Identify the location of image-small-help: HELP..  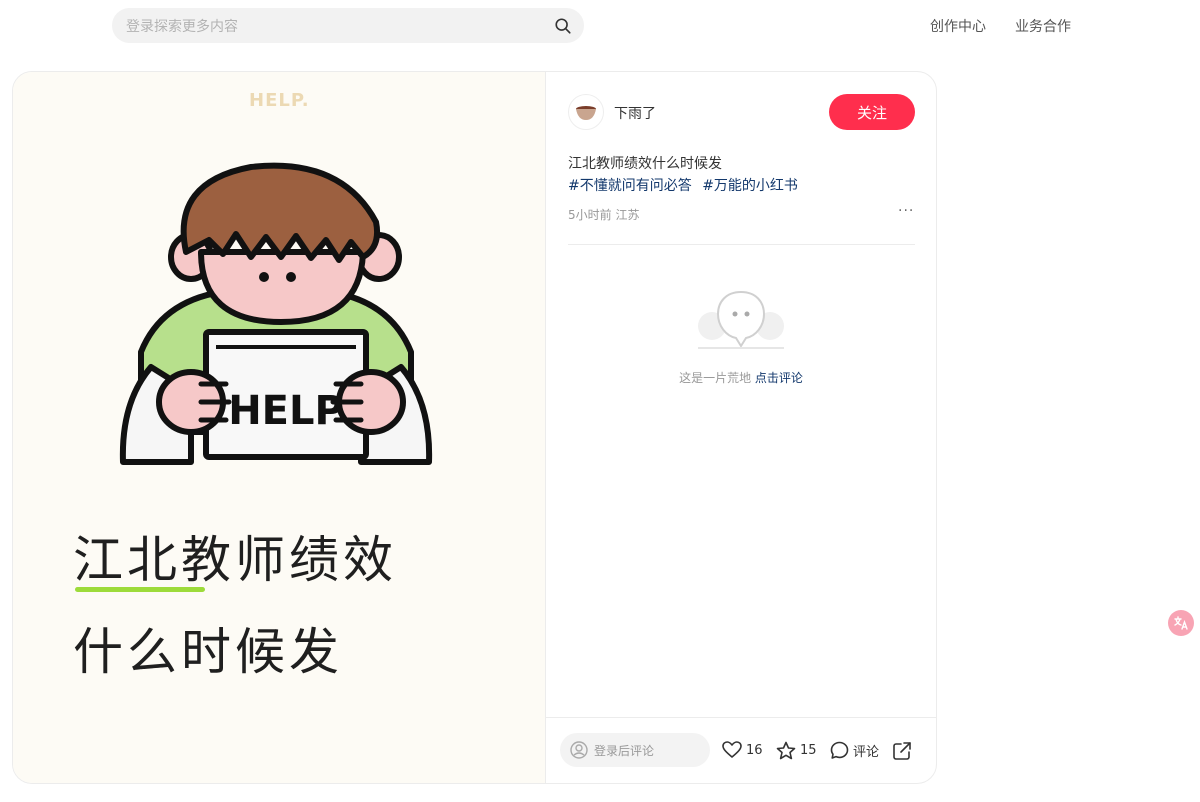
(279, 100).